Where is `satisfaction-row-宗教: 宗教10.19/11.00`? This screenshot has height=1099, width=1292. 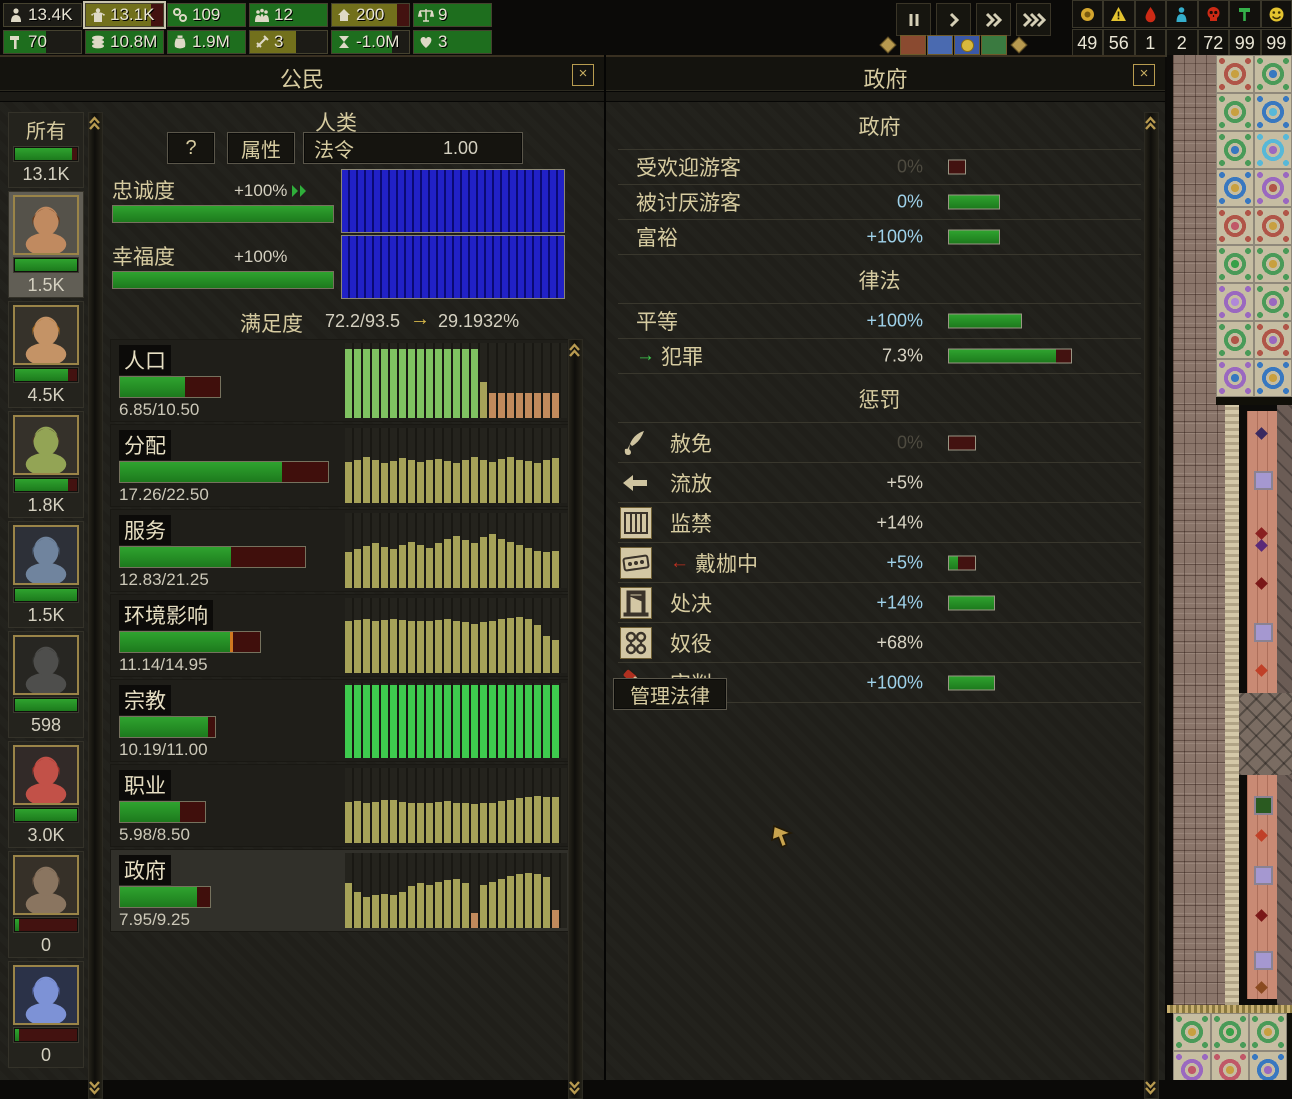 satisfaction-row-宗教: 宗教10.19/11.00 is located at coordinates (341, 720).